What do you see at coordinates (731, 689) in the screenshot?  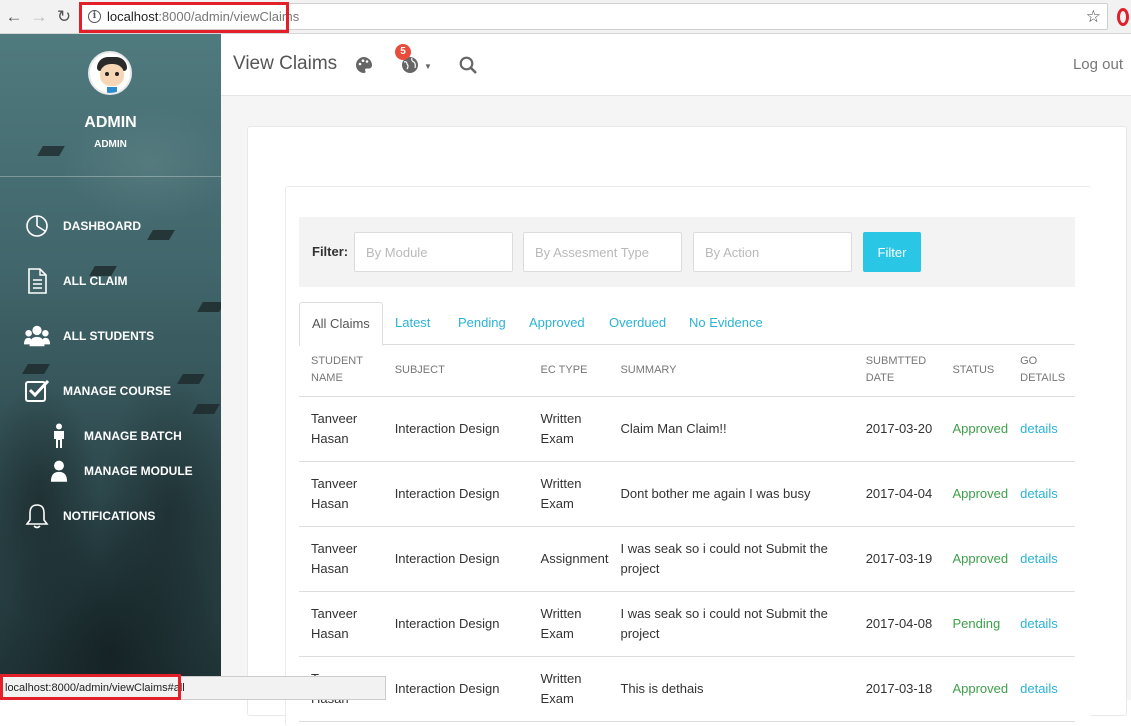 I see `summary-cell: This is dethais` at bounding box center [731, 689].